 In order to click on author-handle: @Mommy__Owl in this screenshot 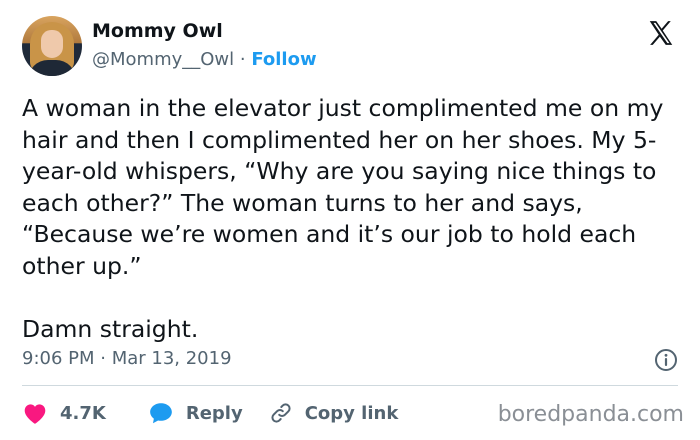, I will do `click(163, 59)`.